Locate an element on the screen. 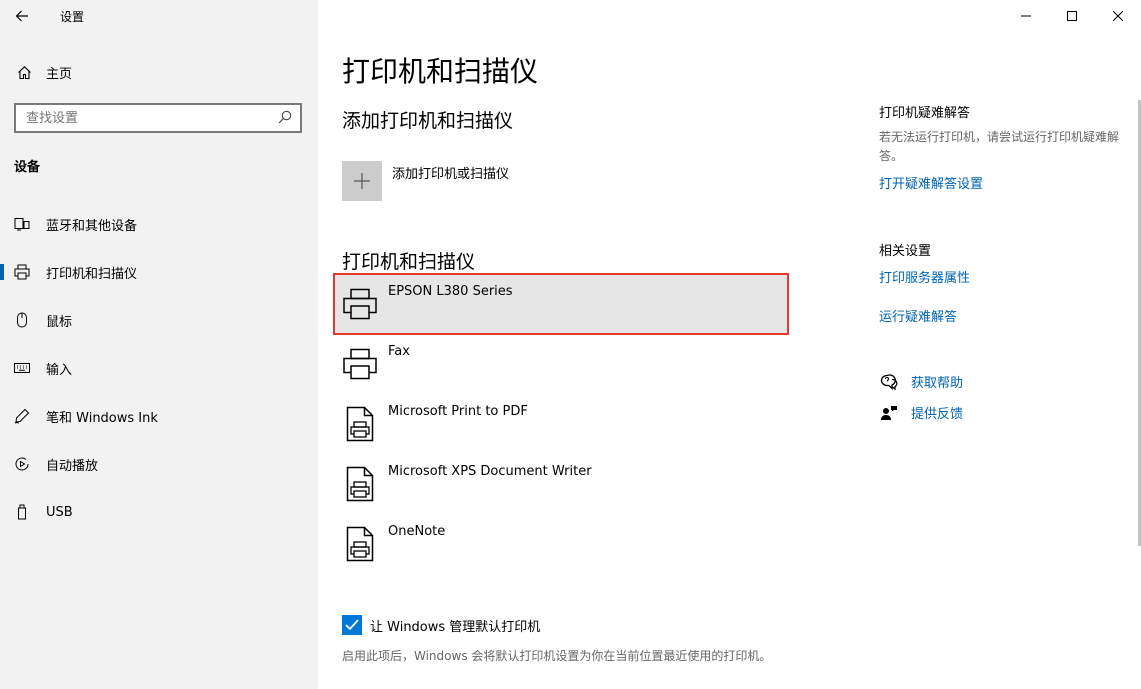  checkmark-icon is located at coordinates (352, 625).